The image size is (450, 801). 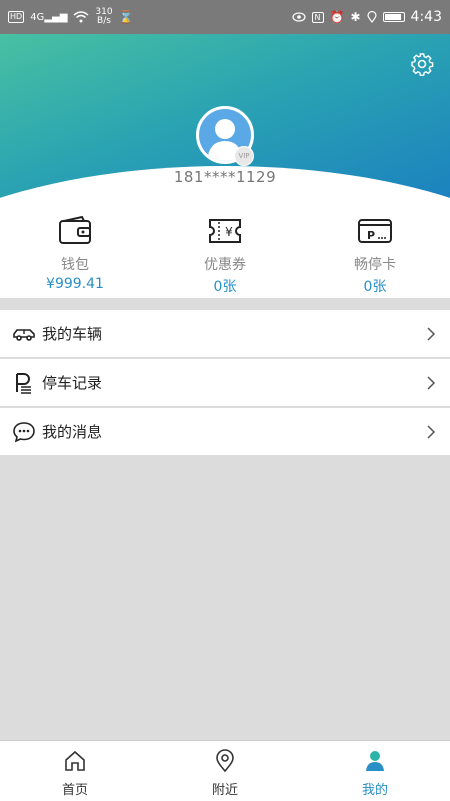 I want to click on network-speed: 310 B/s, so click(x=103, y=17).